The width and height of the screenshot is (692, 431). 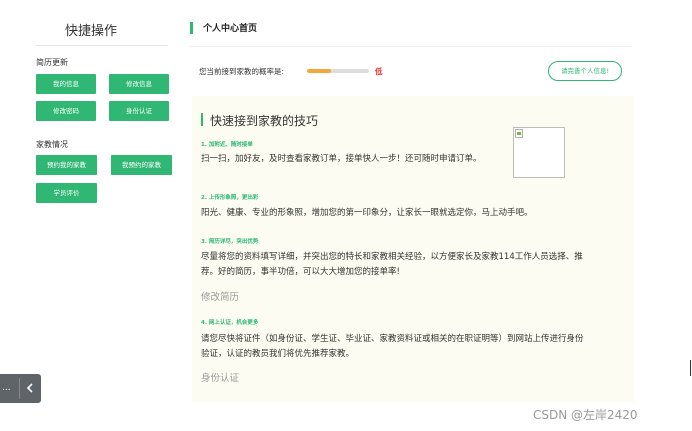 I want to click on tip-1-body: 扫一扫，加好友，及时查看家教订单，接单快人一步！还可随时申请订单。, so click(x=341, y=159).